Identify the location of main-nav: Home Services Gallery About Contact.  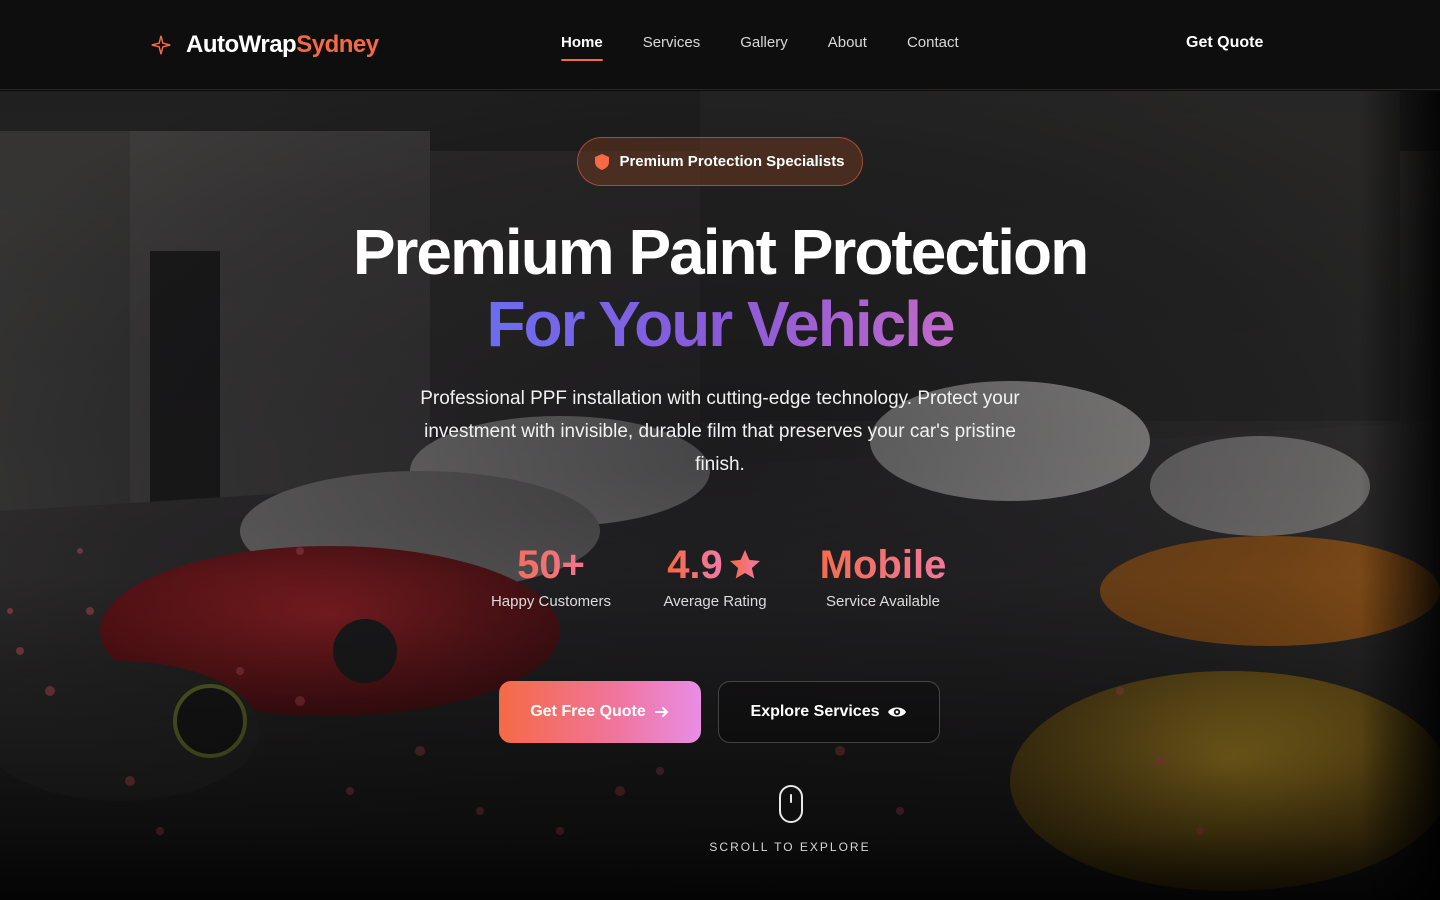
(760, 47).